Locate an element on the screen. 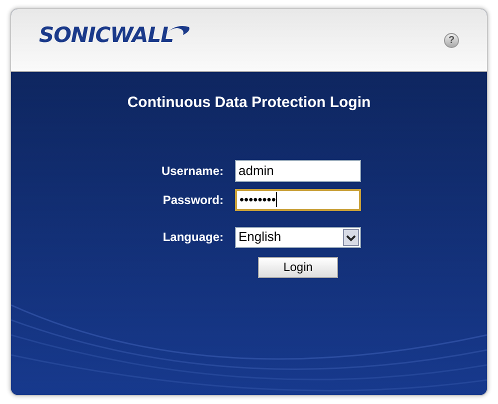 Image resolution: width=498 pixels, height=404 pixels. username-field: admin is located at coordinates (297, 171).